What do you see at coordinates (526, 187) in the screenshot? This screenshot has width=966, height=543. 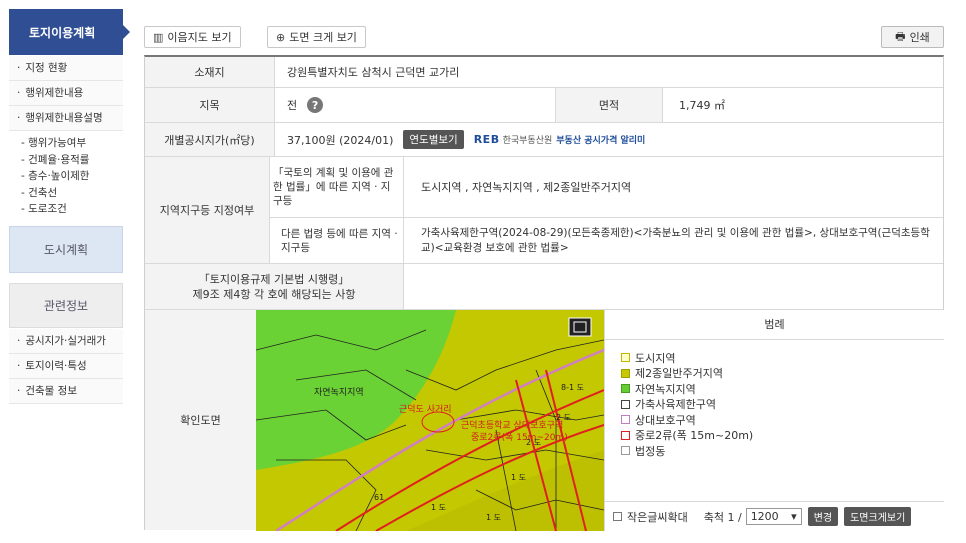 I see `national-law-value: 도시지역 , 자연녹지지역 , 제2종일반주거지역` at bounding box center [526, 187].